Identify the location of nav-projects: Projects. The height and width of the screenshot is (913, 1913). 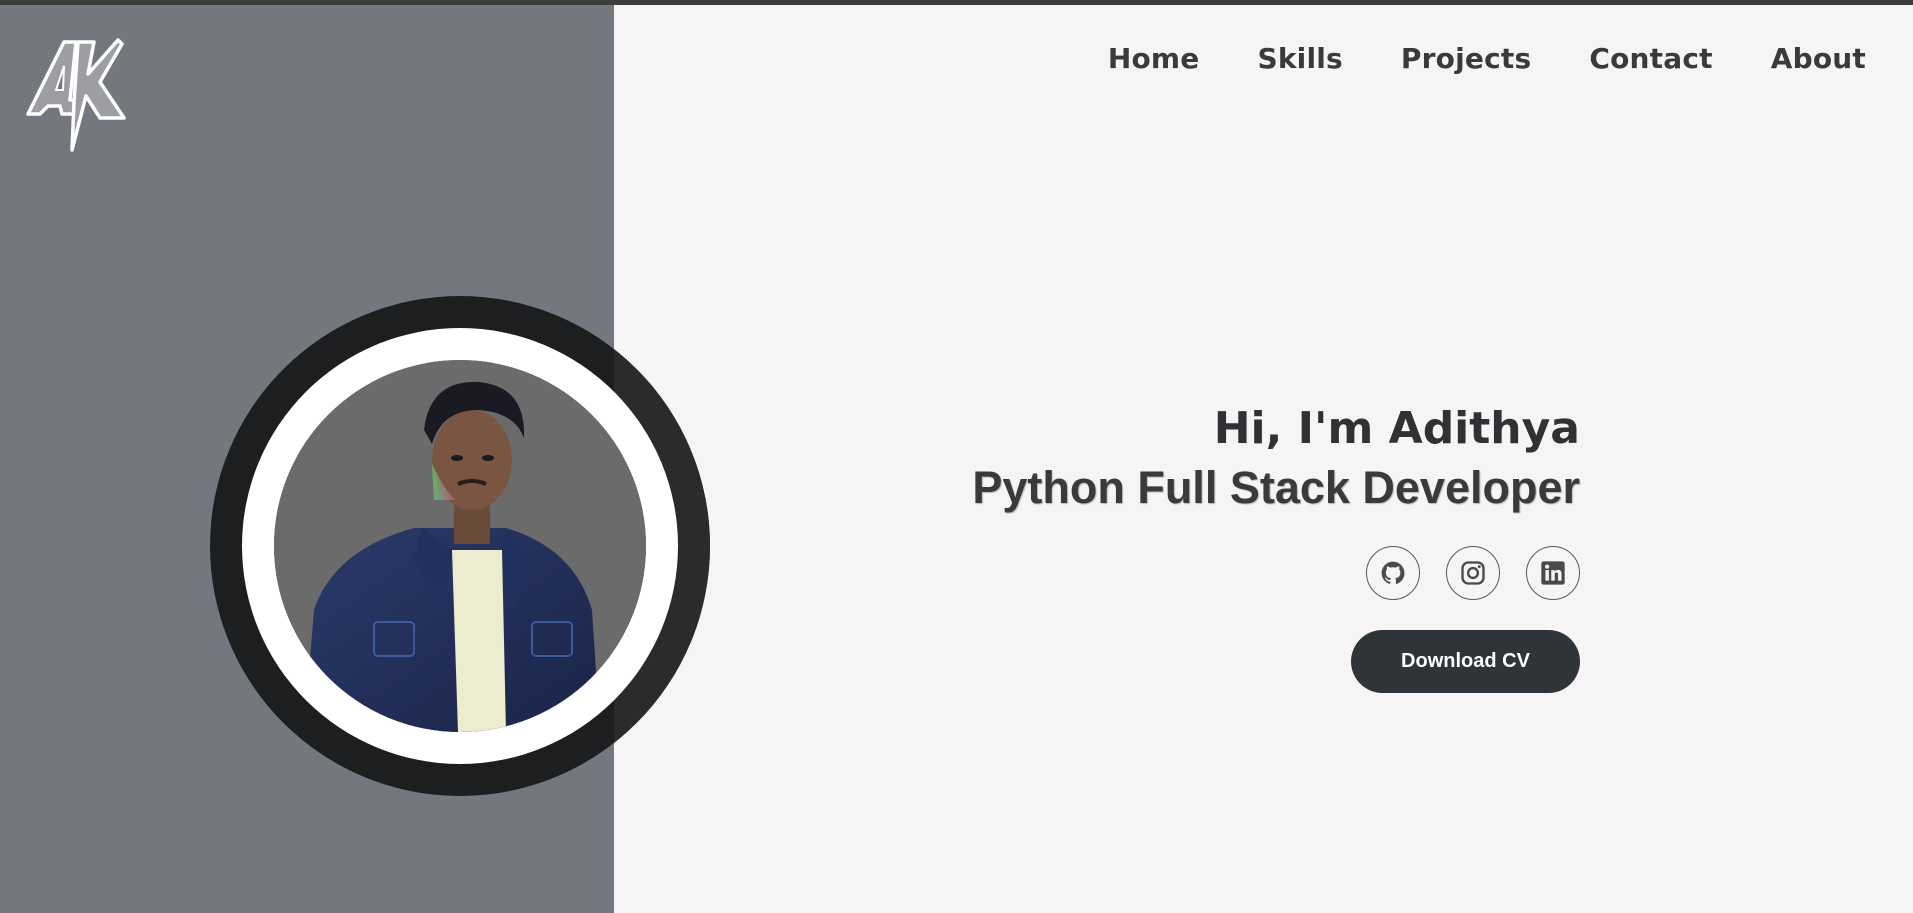
(1466, 58).